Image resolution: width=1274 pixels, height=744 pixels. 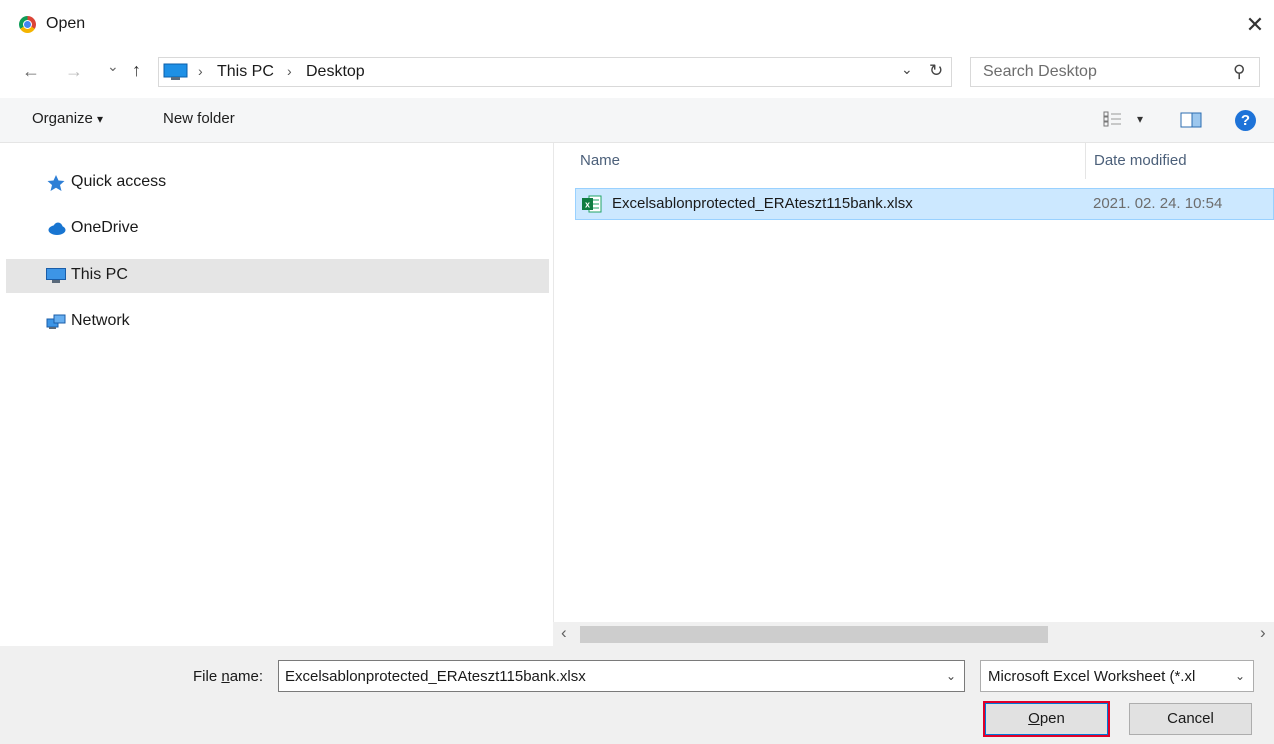 What do you see at coordinates (277, 322) in the screenshot?
I see `nav-item-network: Network` at bounding box center [277, 322].